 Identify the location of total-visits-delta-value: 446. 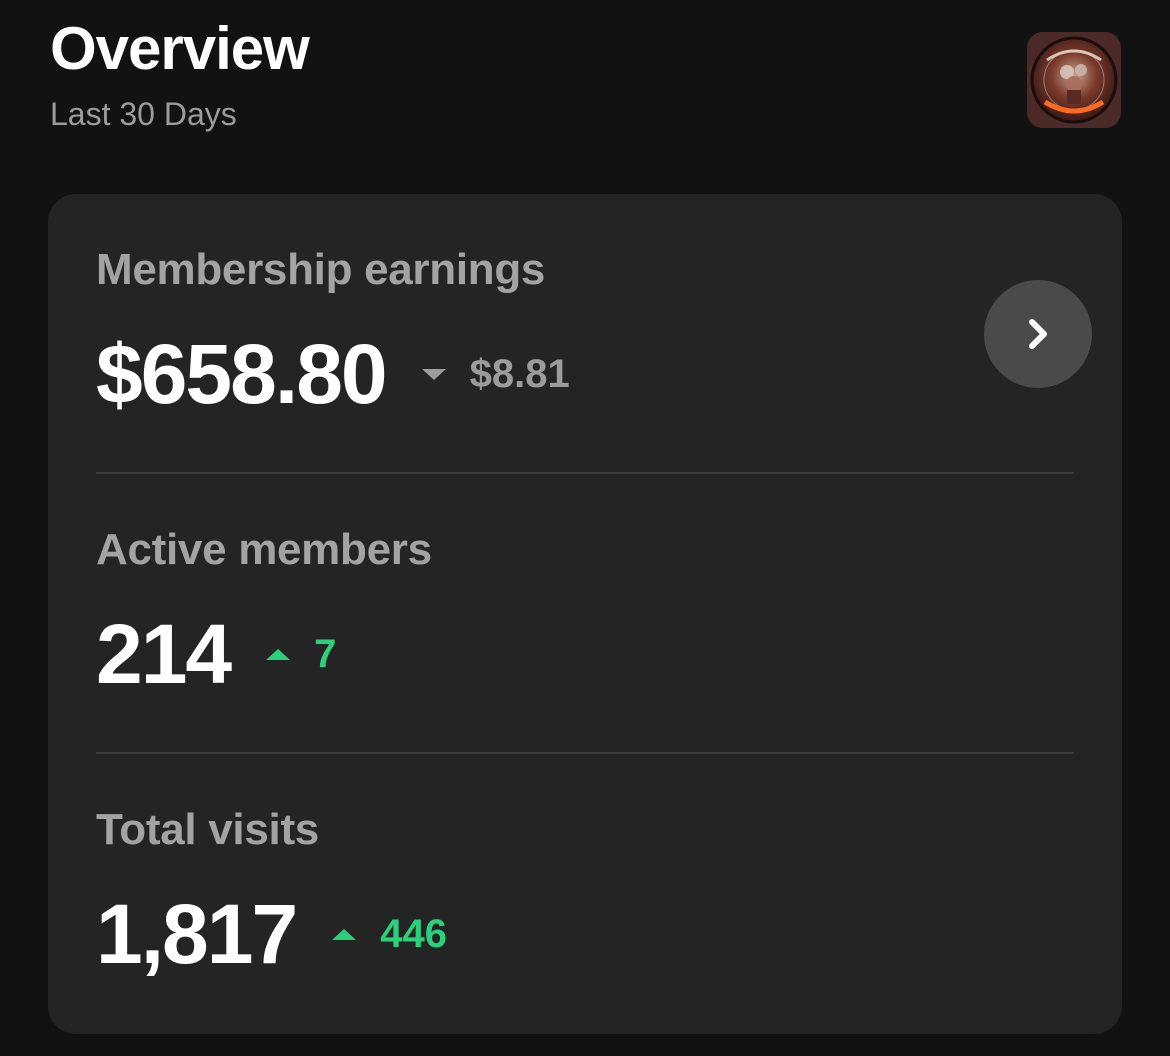
(413, 934).